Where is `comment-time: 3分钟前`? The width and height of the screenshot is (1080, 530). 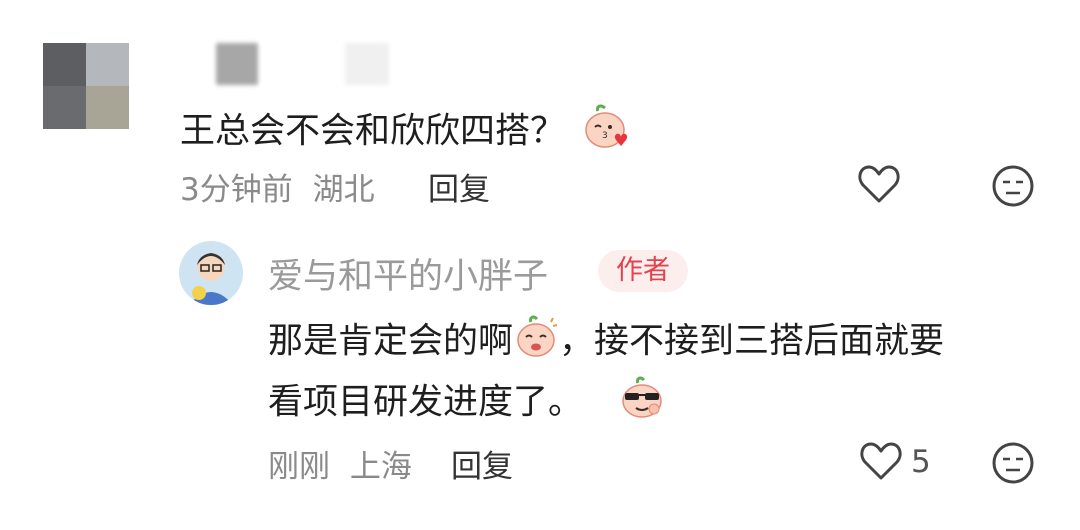
comment-time: 3分钟前 is located at coordinates (236, 190).